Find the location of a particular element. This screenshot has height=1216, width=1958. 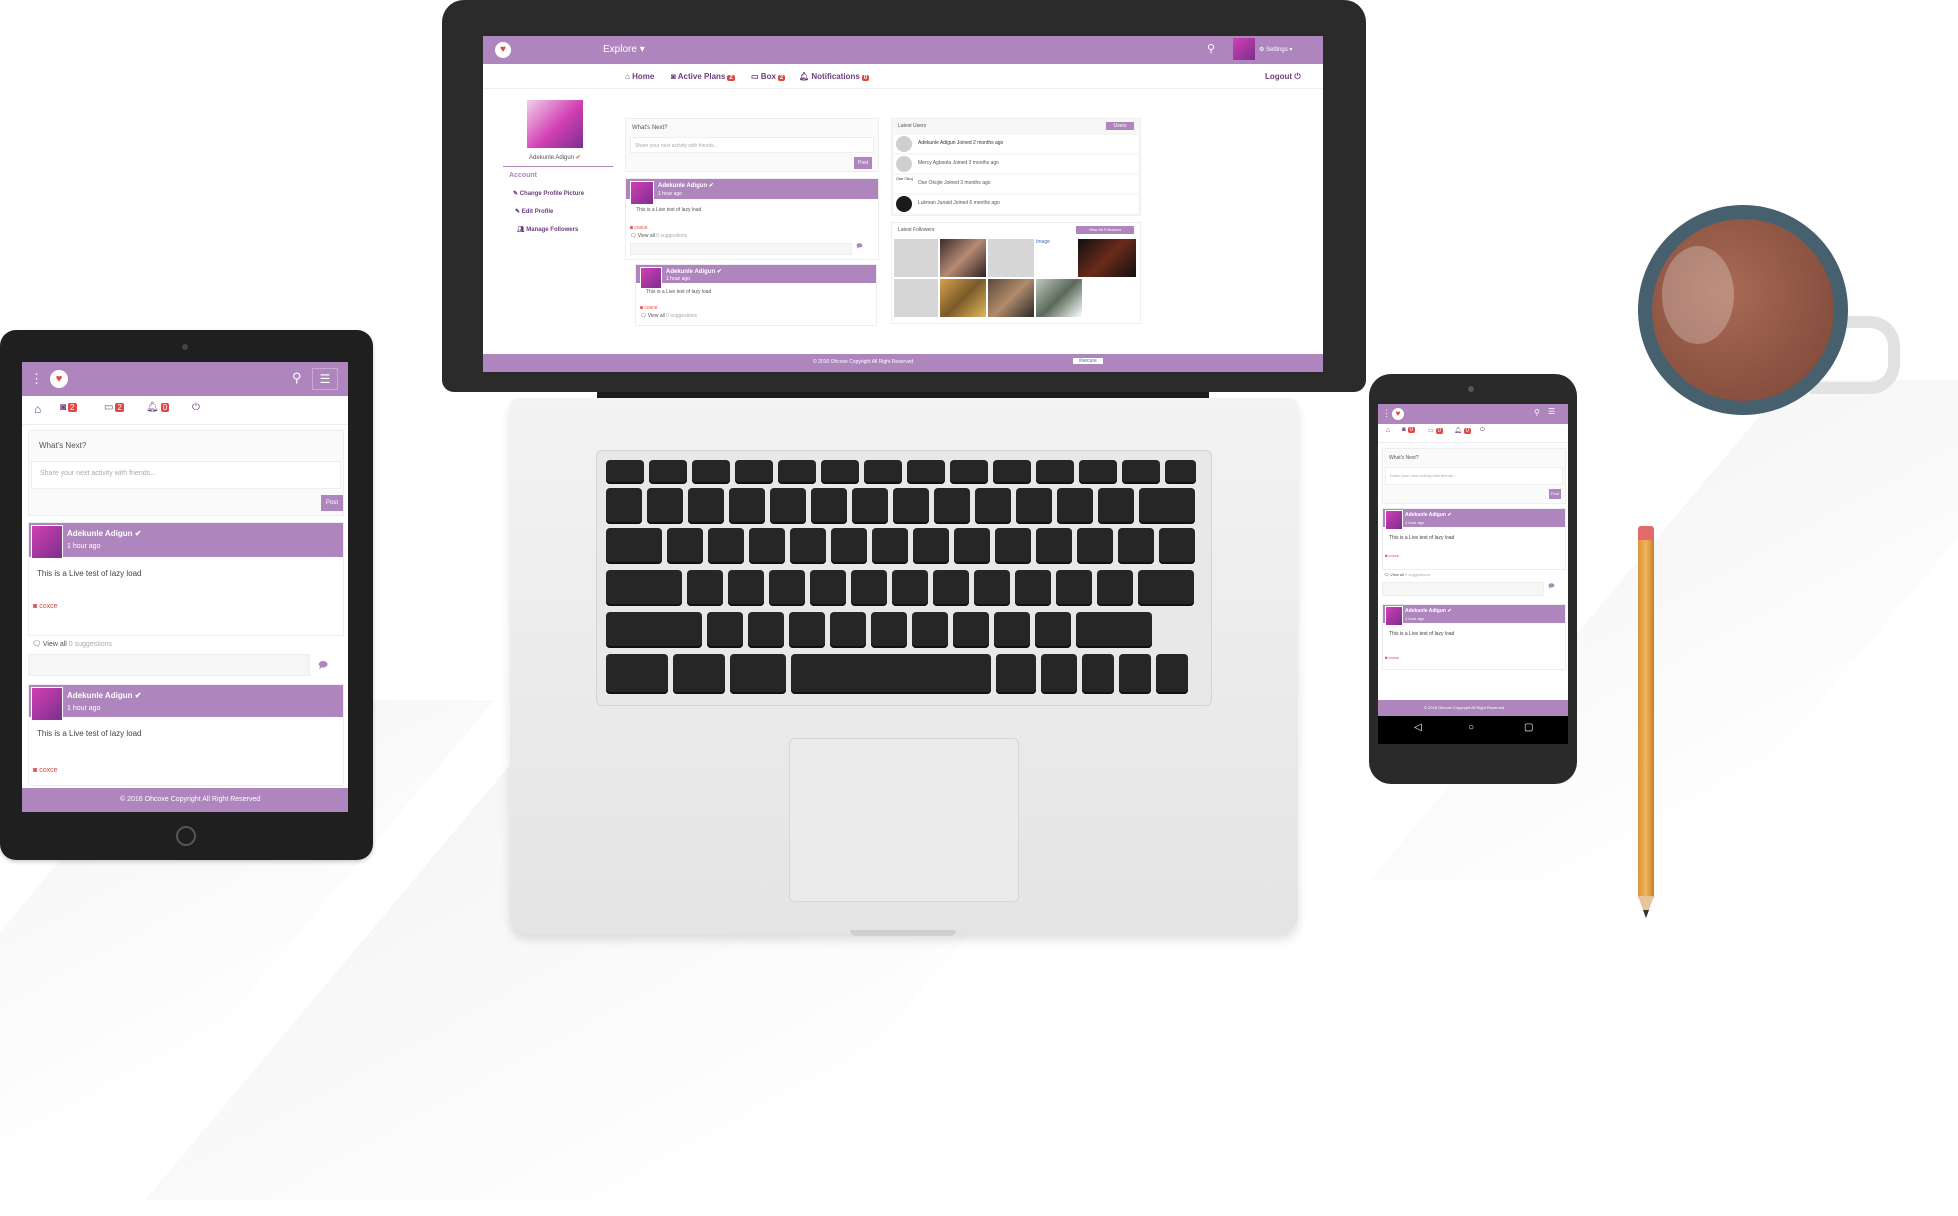

verified-icon: ✔ is located at coordinates (1449, 611).